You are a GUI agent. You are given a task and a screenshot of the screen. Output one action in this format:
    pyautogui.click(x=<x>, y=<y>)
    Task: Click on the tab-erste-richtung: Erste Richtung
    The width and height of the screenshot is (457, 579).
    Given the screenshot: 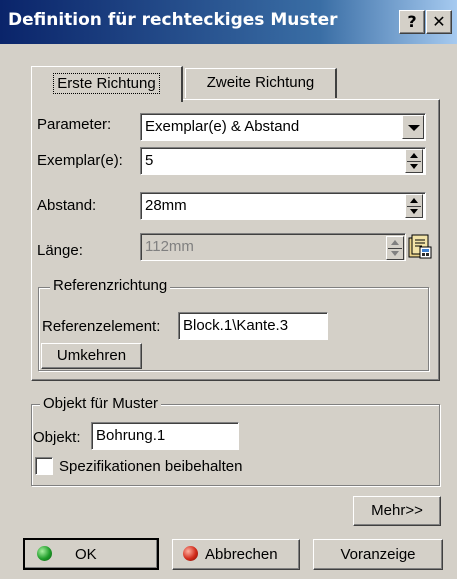 What is the action you would take?
    pyautogui.click(x=107, y=84)
    